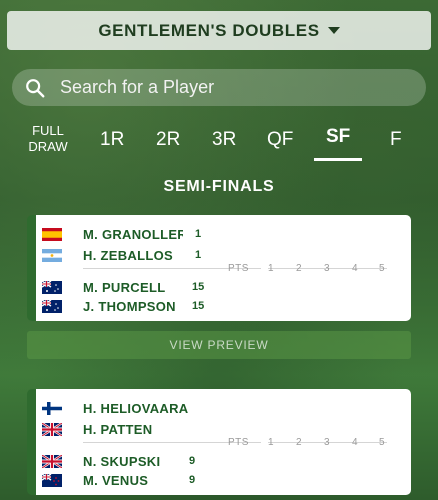 The image size is (438, 500). I want to click on player-name: N. SKUPSKI, so click(121, 461).